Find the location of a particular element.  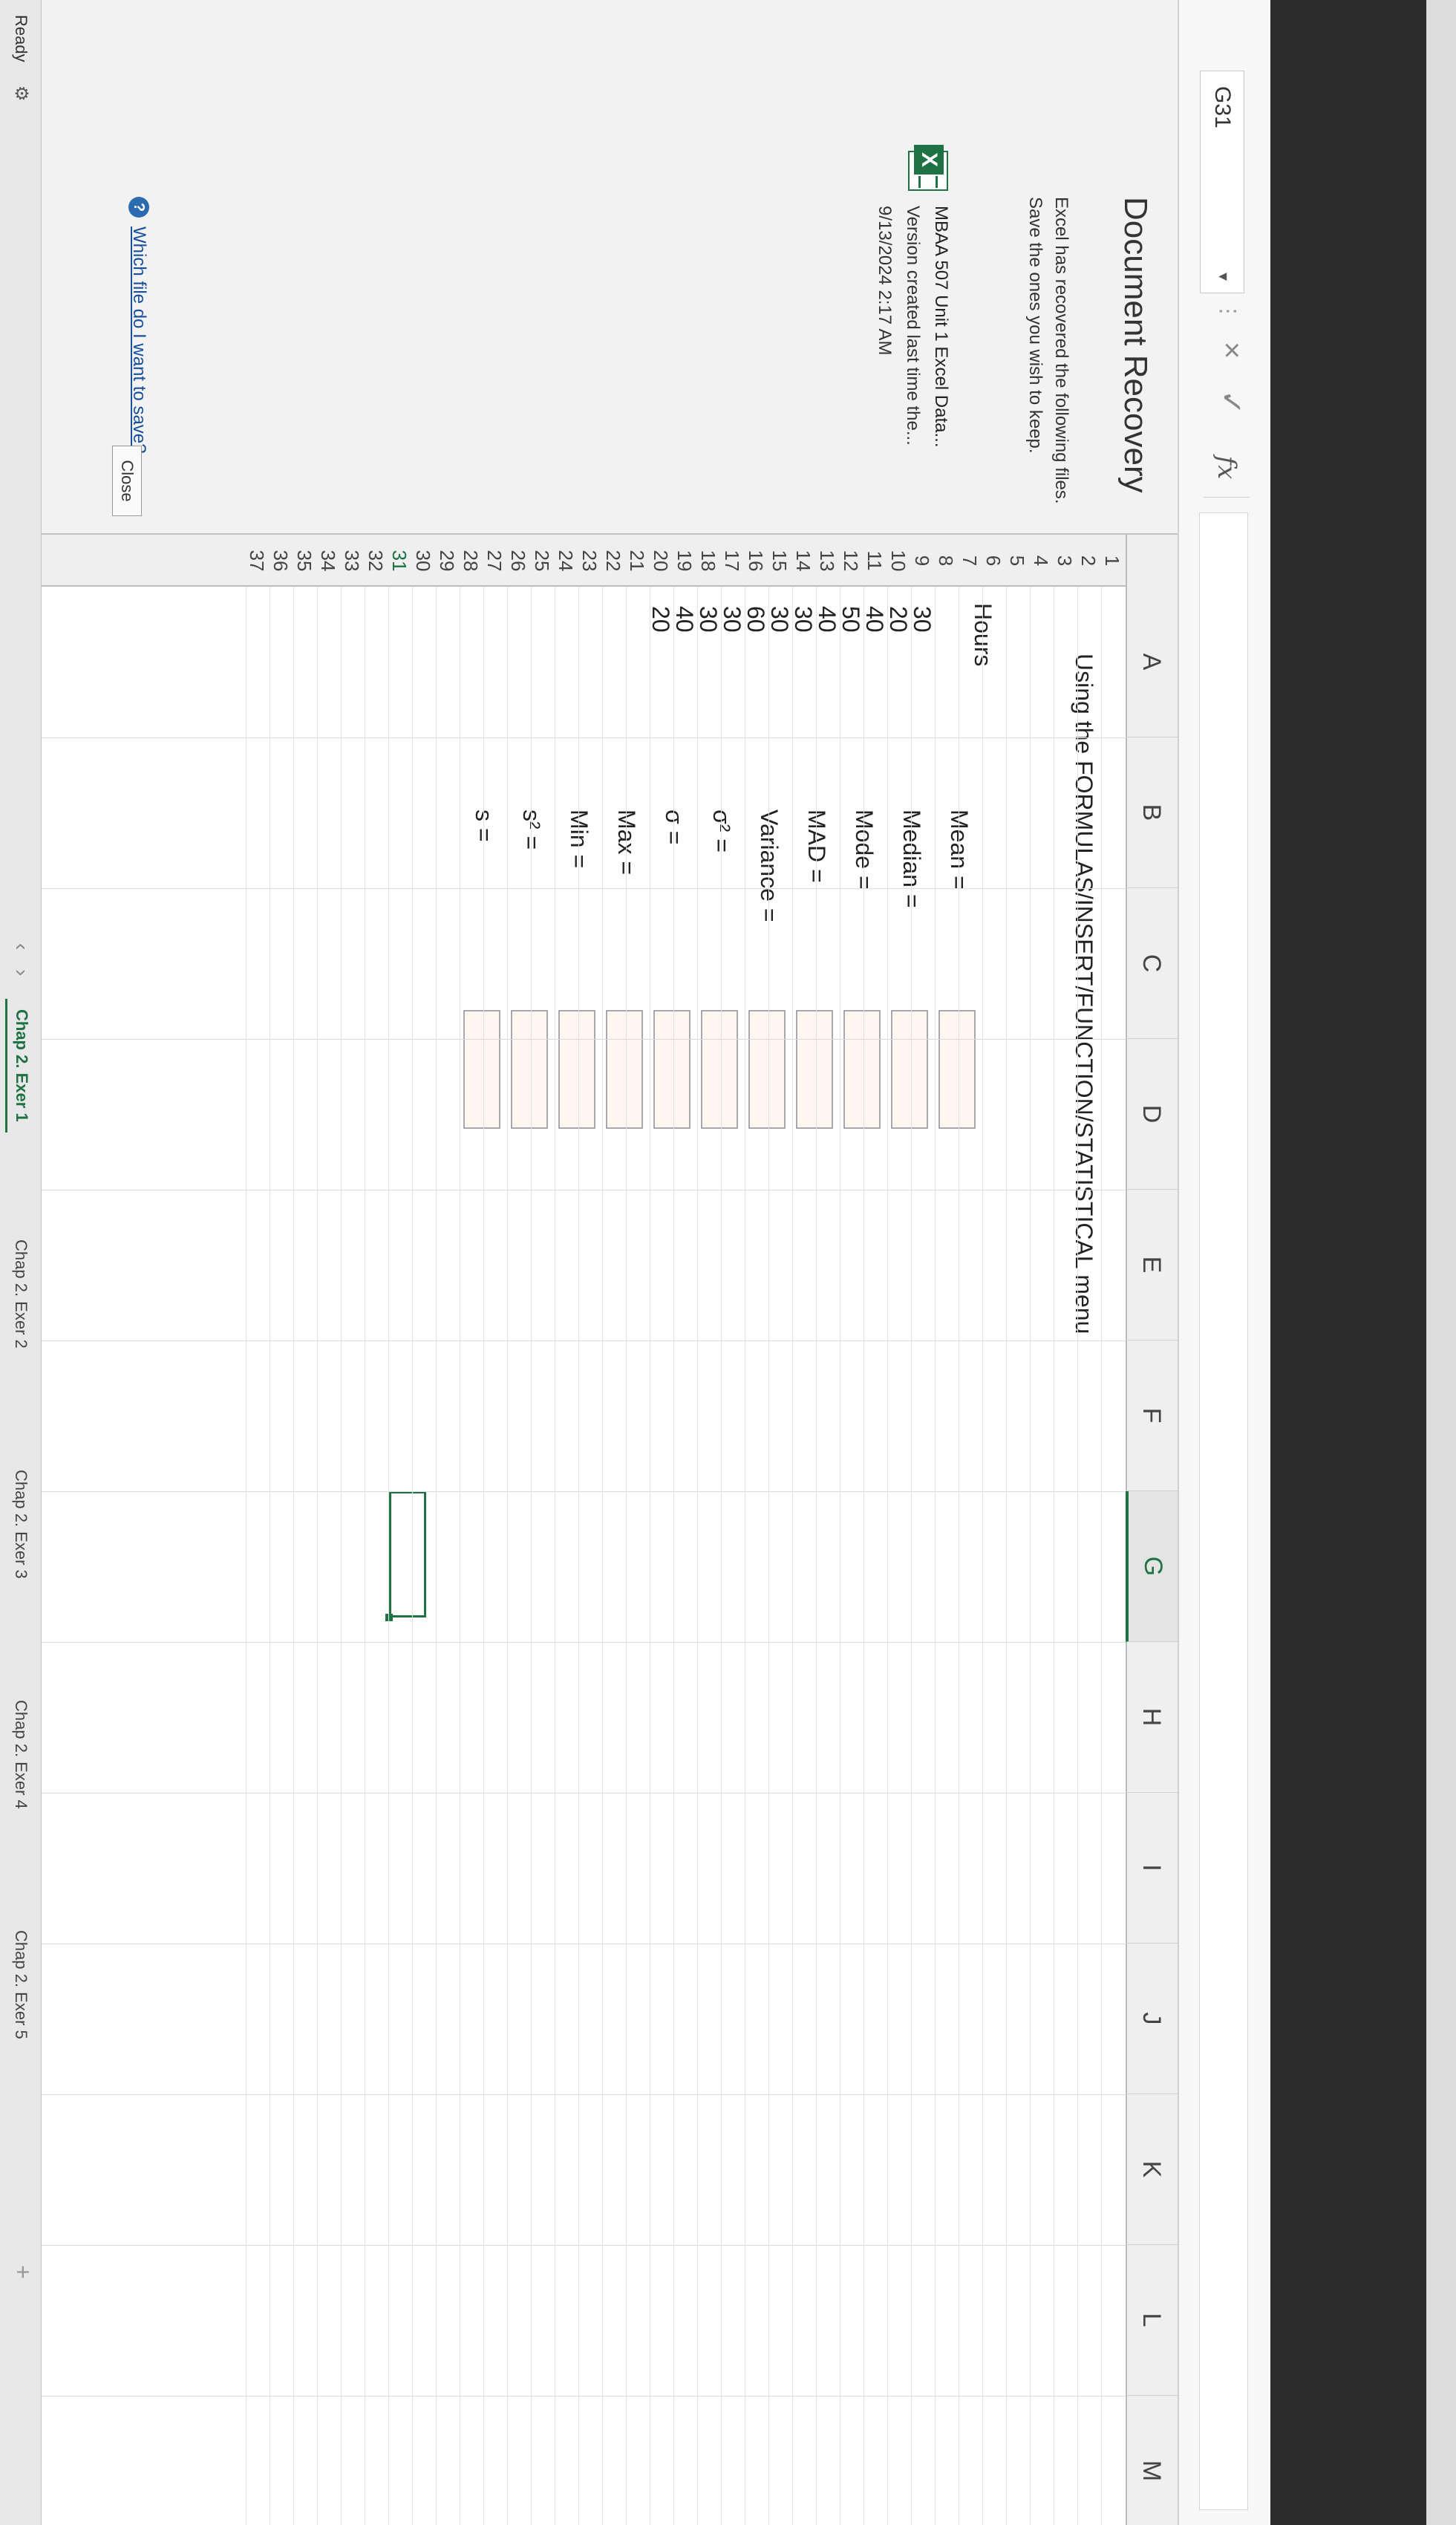

max-answer-cell is located at coordinates (625, 1070).